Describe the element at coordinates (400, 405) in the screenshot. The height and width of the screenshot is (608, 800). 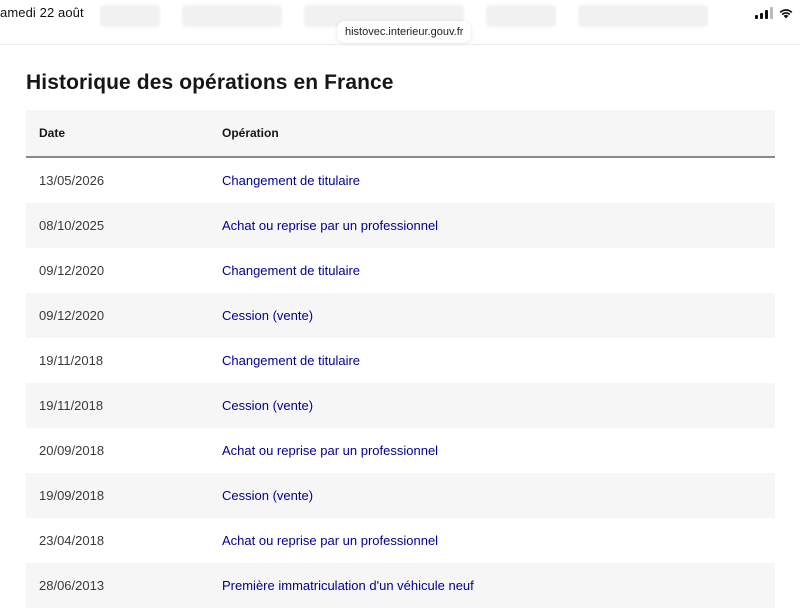
I see `table-row: 19/11/2018 Cession (vente)` at that location.